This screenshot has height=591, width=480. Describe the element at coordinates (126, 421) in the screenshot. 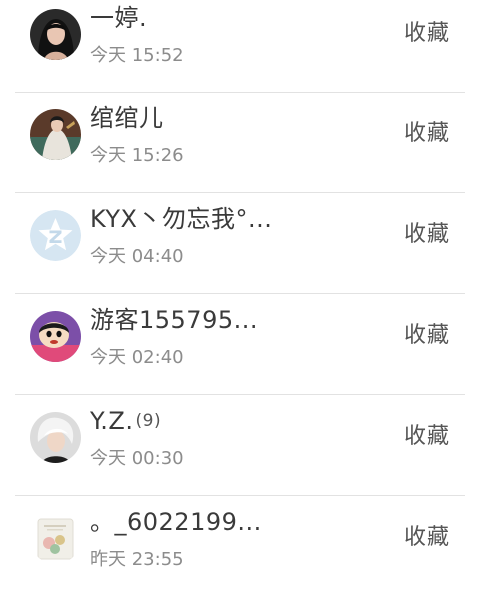

I see `contact-name: Y.Z. (9)` at that location.